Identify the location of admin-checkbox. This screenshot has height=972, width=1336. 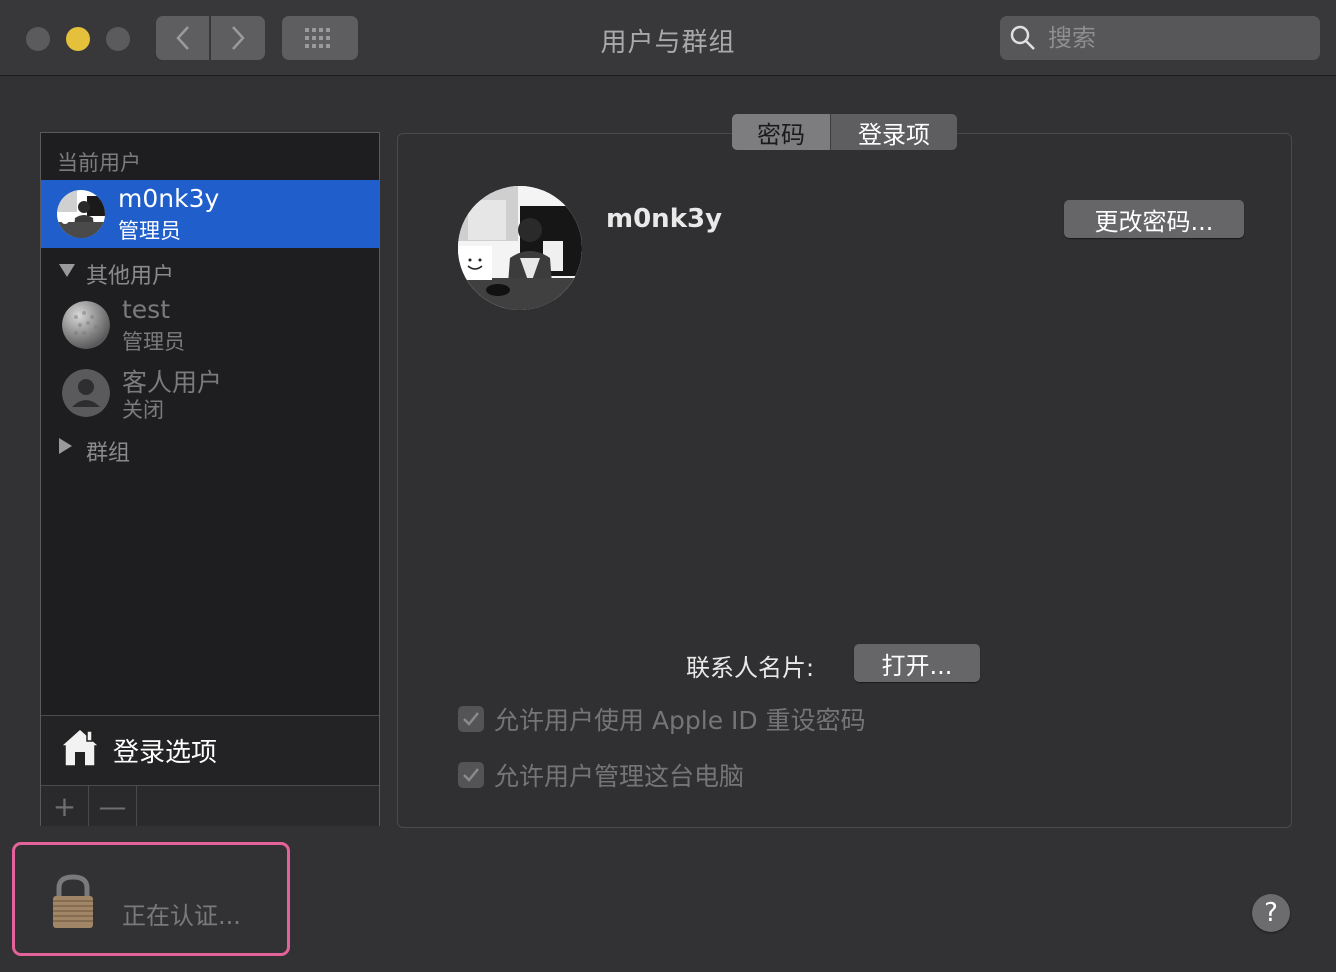
(471, 775).